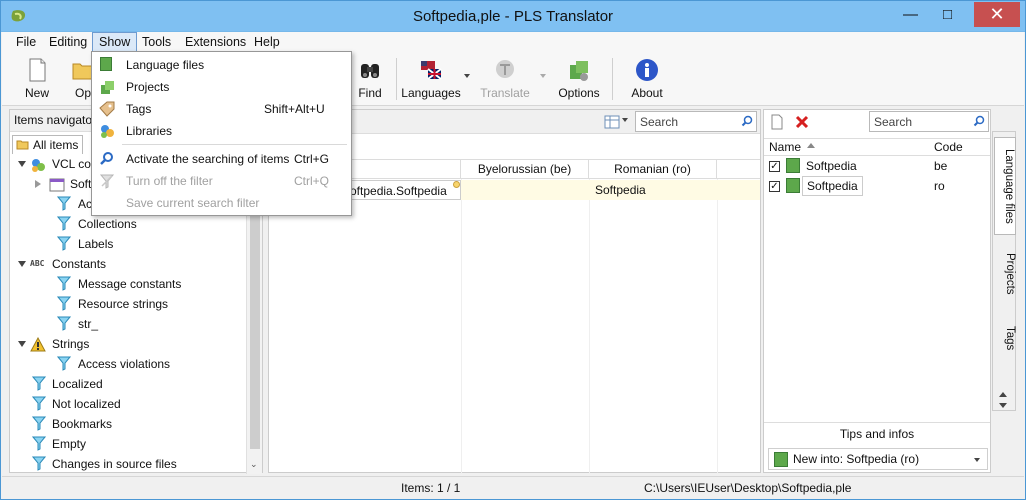 This screenshot has width=1026, height=500. What do you see at coordinates (525, 190) in the screenshot?
I see `grid-cell-byelorussian` at bounding box center [525, 190].